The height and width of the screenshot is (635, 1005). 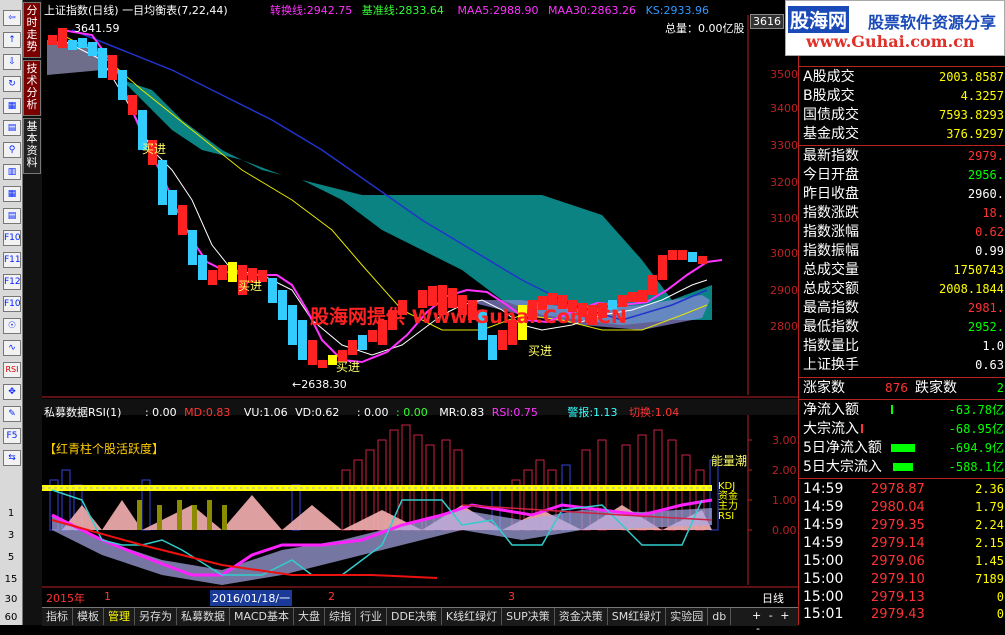 I want to click on down-count-value: 2, so click(x=1000, y=388).